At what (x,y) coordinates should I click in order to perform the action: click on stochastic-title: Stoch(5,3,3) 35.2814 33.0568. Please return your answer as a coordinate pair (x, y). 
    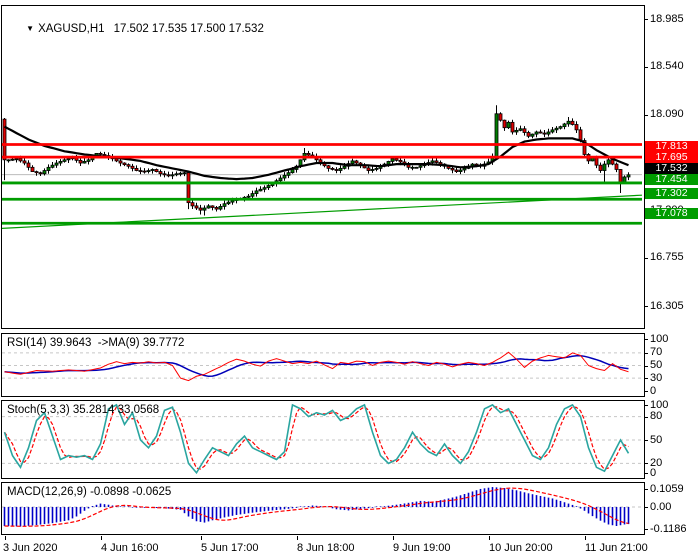
    Looking at the image, I should click on (83, 410).